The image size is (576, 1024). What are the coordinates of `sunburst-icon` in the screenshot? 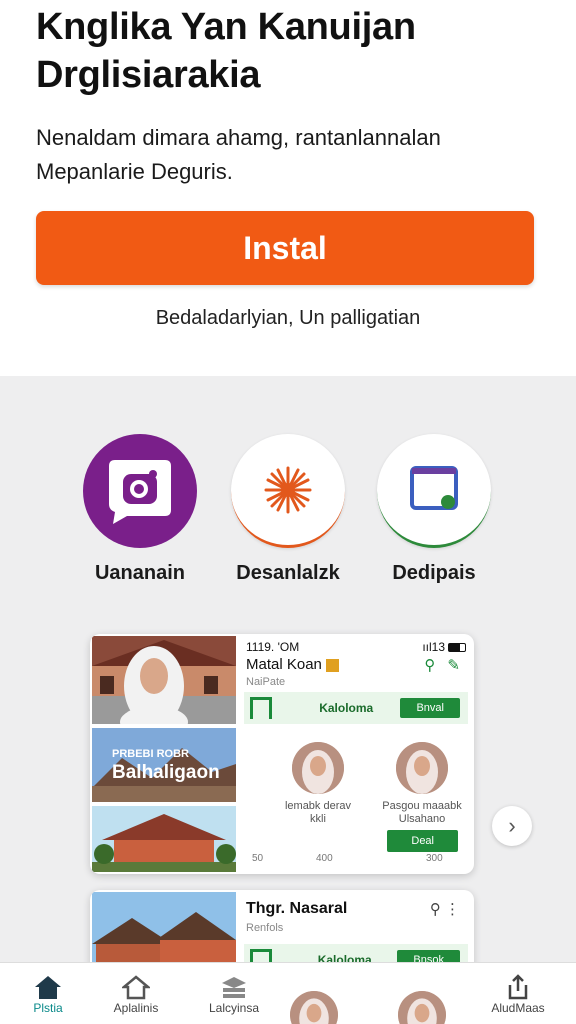 It's located at (288, 491).